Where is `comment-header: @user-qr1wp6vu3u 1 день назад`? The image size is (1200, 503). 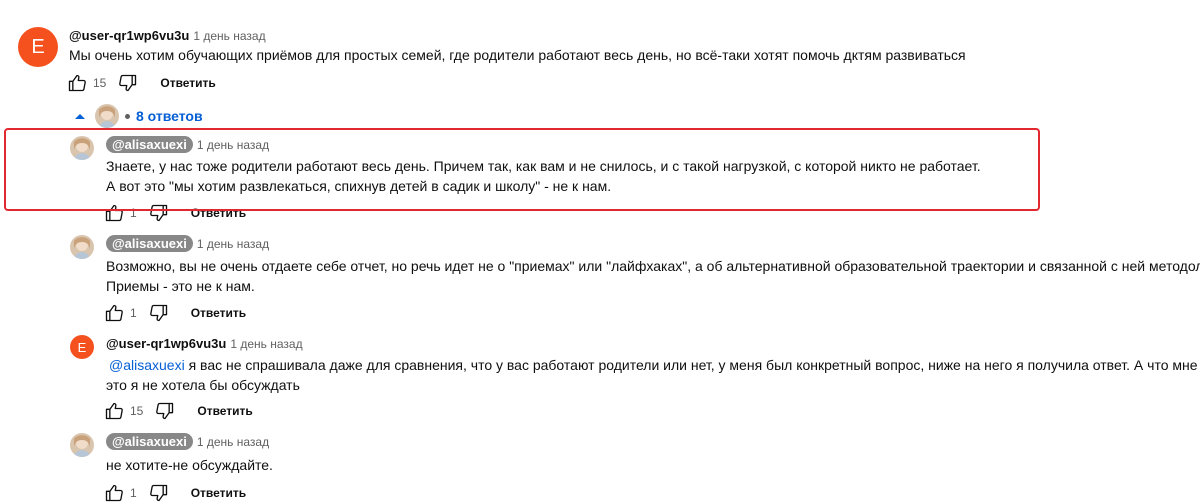 comment-header: @user-qr1wp6vu3u 1 день назад is located at coordinates (167, 36).